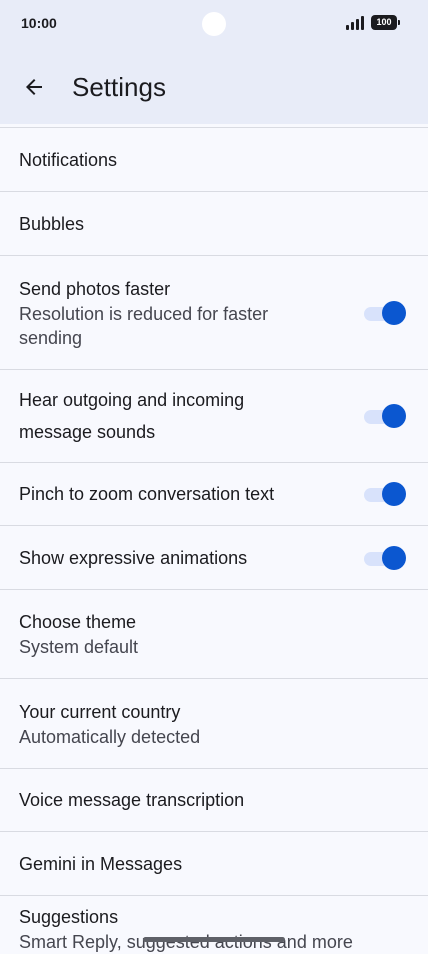  Describe the element at coordinates (119, 87) in the screenshot. I see `page-title: Settings` at that location.